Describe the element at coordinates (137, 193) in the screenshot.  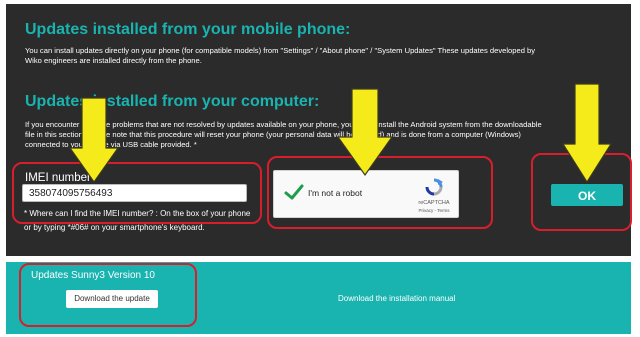
I see `imei-highlight-ring` at that location.